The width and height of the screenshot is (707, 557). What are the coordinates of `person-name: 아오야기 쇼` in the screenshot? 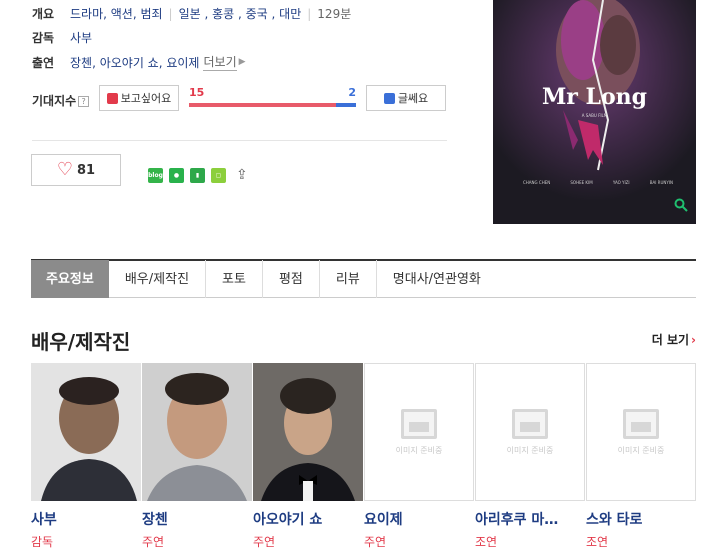 It's located at (304, 519).